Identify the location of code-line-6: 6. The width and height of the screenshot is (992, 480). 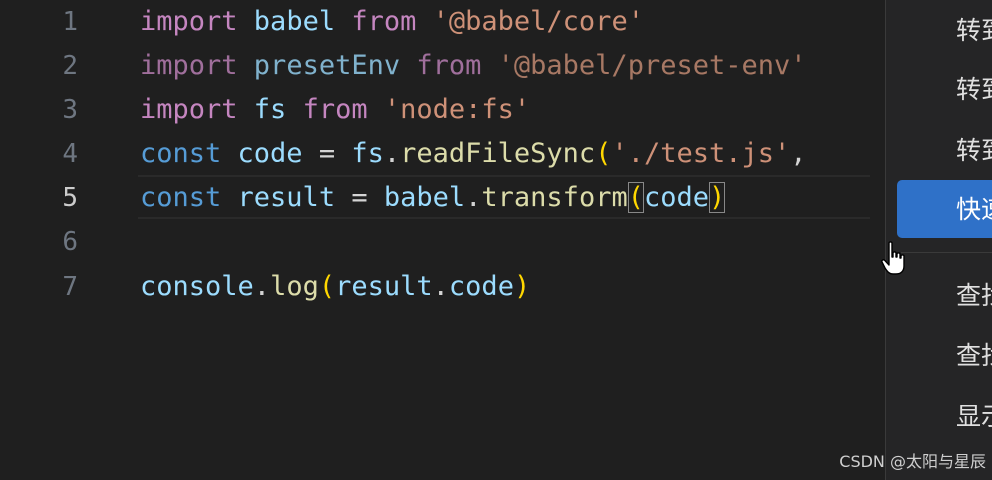
(442, 242).